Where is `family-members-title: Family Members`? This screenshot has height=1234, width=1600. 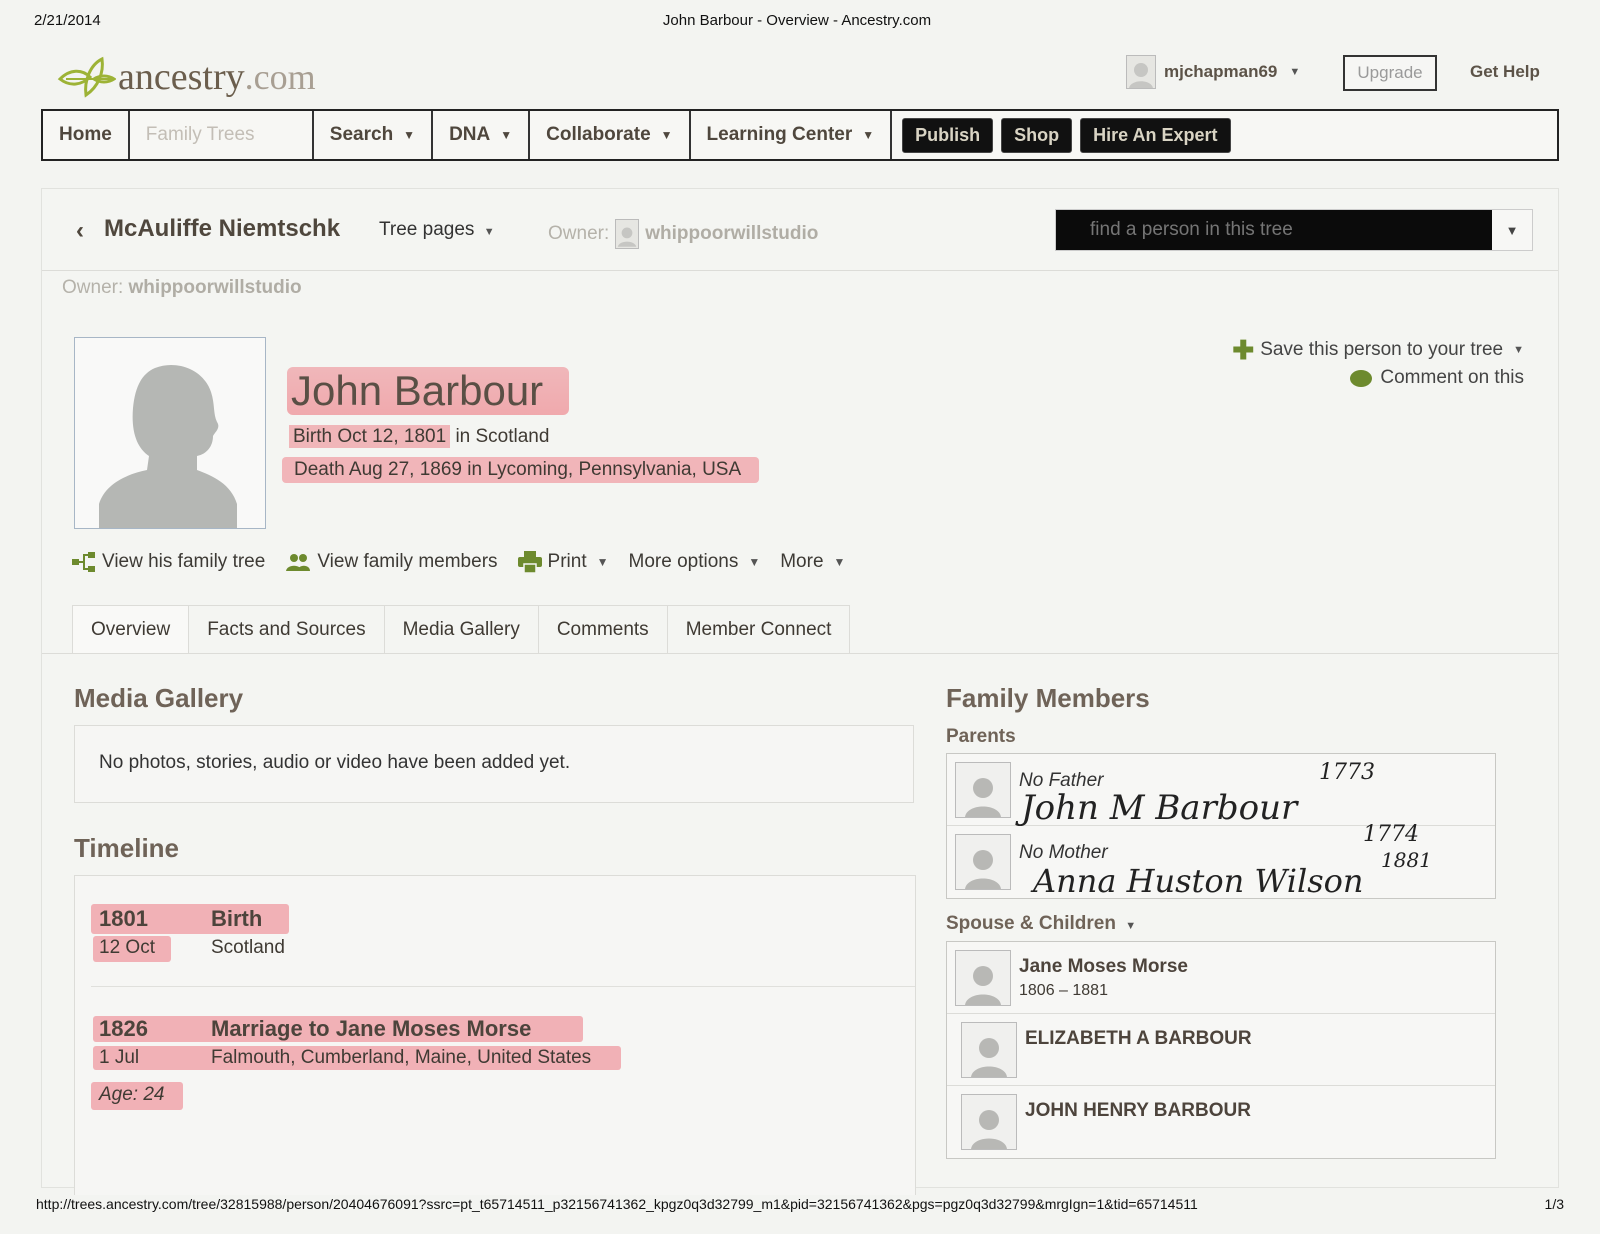 family-members-title: Family Members is located at coordinates (1048, 698).